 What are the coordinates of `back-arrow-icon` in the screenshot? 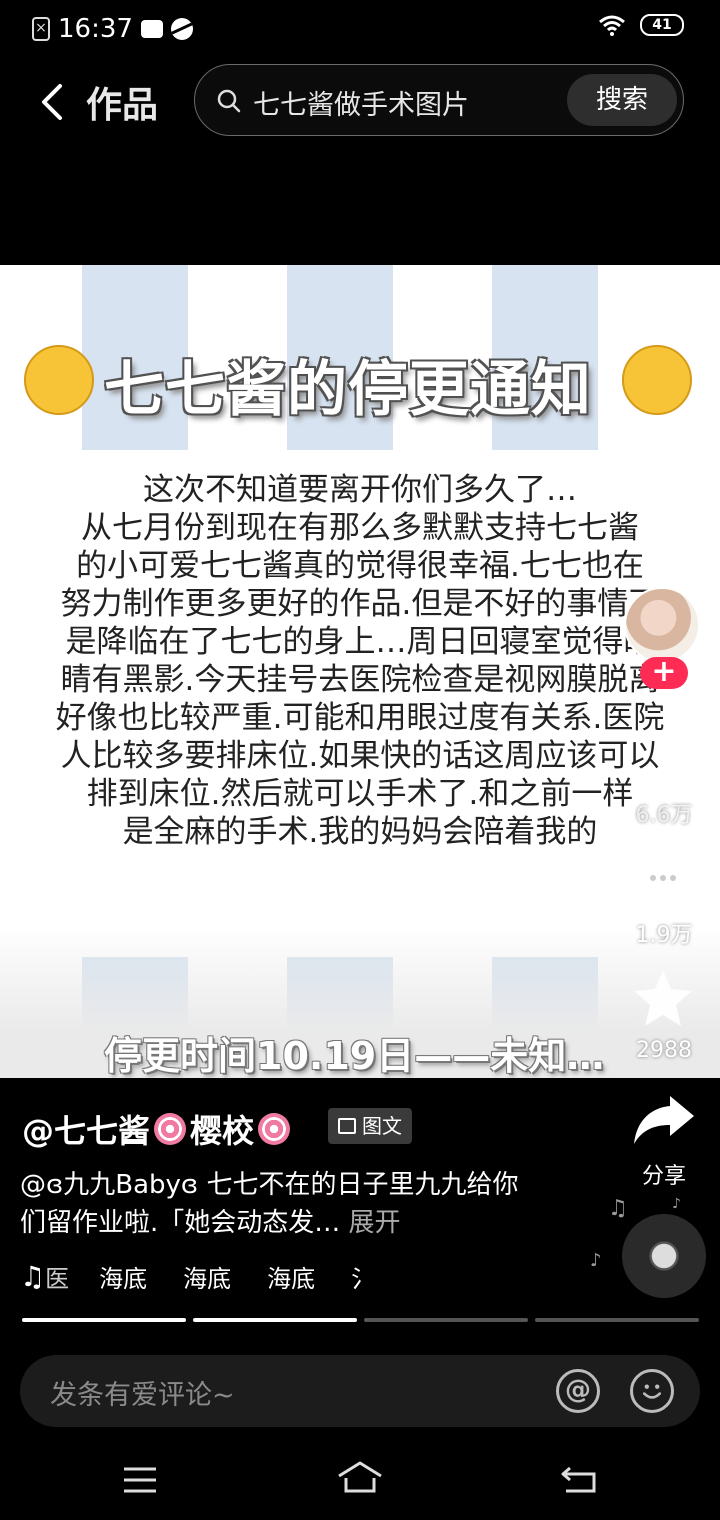 It's located at (54, 102).